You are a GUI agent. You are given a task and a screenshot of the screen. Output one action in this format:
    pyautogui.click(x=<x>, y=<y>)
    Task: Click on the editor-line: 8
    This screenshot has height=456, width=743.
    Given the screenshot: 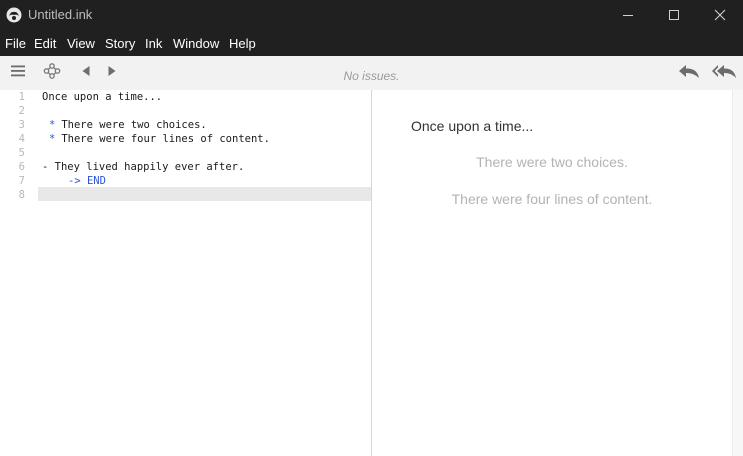 What is the action you would take?
    pyautogui.click(x=185, y=195)
    